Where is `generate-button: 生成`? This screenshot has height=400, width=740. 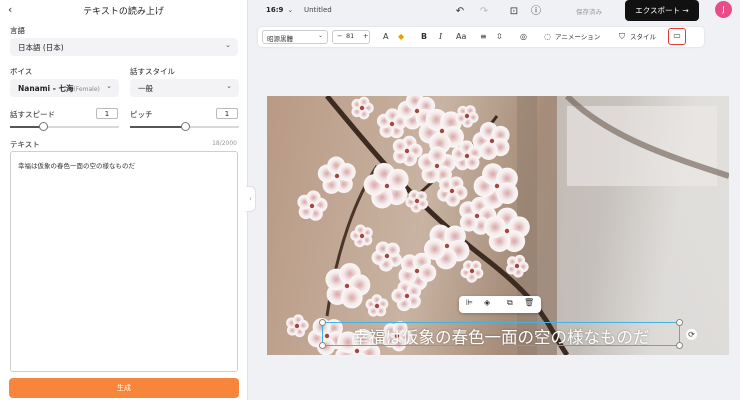 generate-button: 生成 is located at coordinates (124, 388).